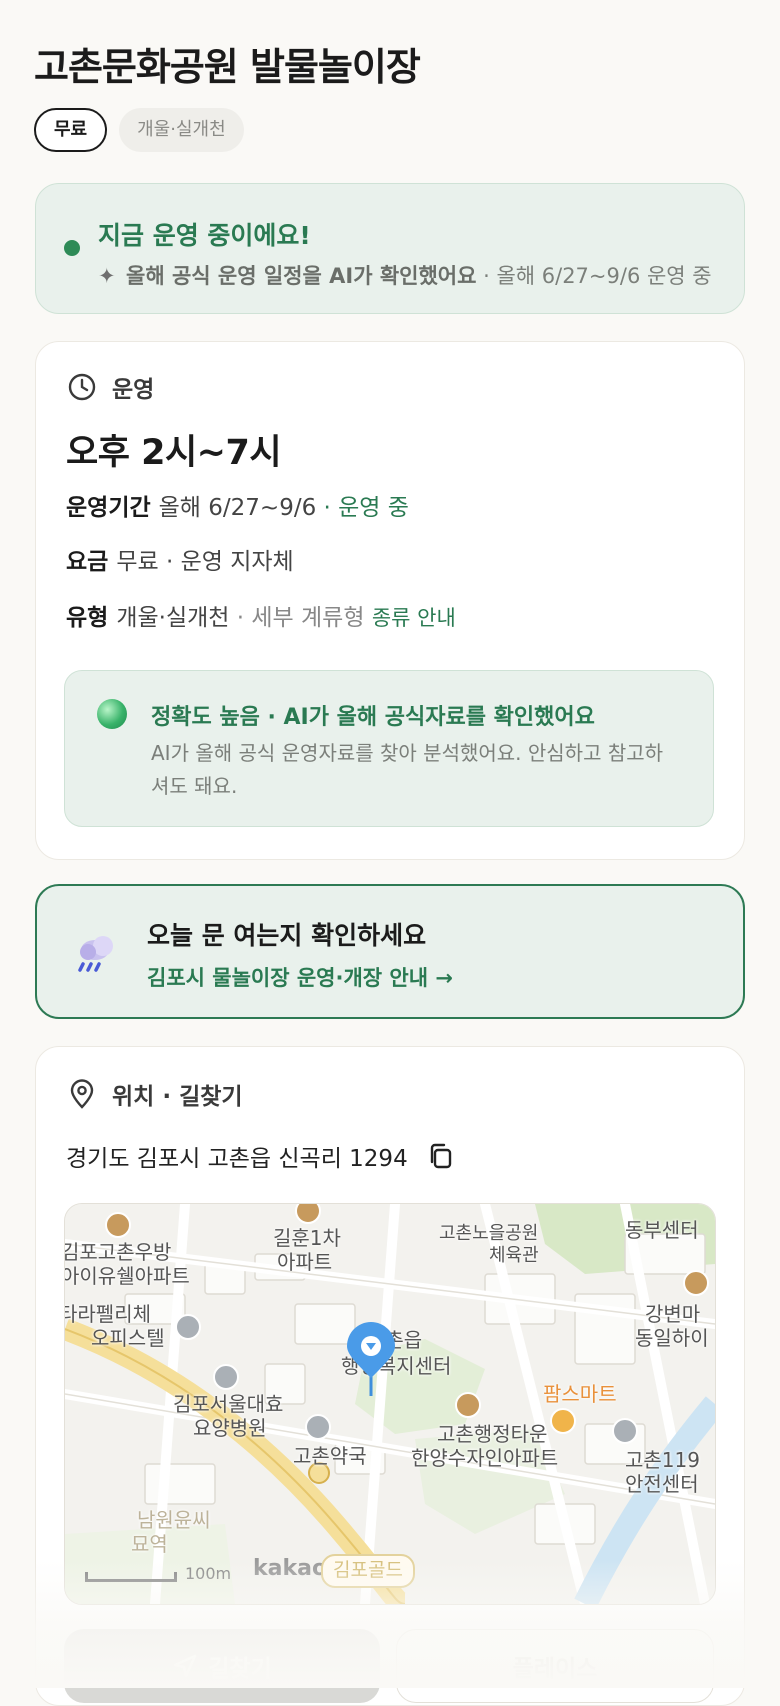 This screenshot has width=780, height=1706. I want to click on map-label: 체육관, so click(514, 1255).